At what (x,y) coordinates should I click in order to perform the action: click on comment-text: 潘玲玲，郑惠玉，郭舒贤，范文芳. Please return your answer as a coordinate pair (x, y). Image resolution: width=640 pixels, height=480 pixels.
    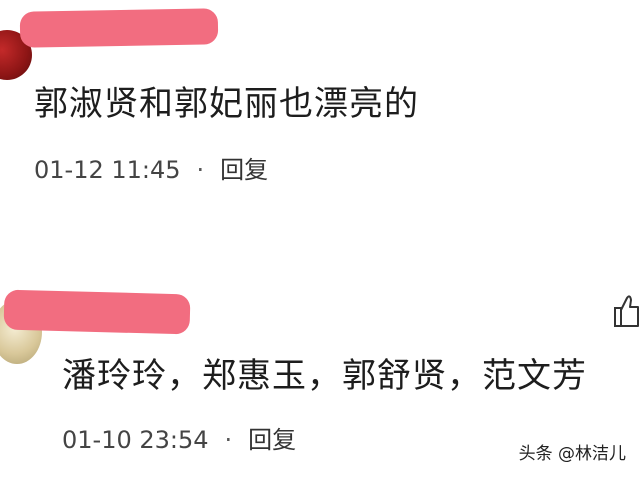
    Looking at the image, I should click on (324, 376).